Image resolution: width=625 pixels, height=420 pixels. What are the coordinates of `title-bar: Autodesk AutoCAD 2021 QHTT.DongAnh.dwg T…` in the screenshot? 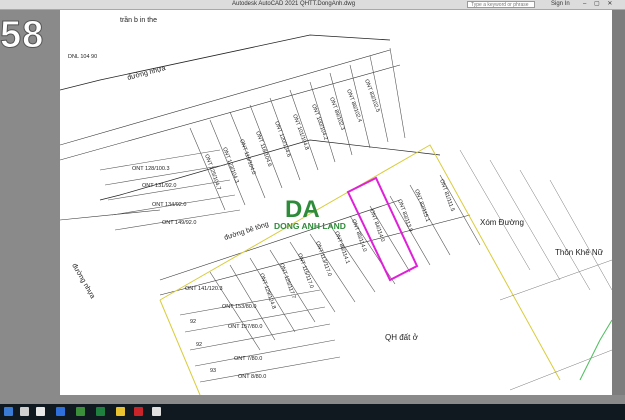 It's located at (312, 5).